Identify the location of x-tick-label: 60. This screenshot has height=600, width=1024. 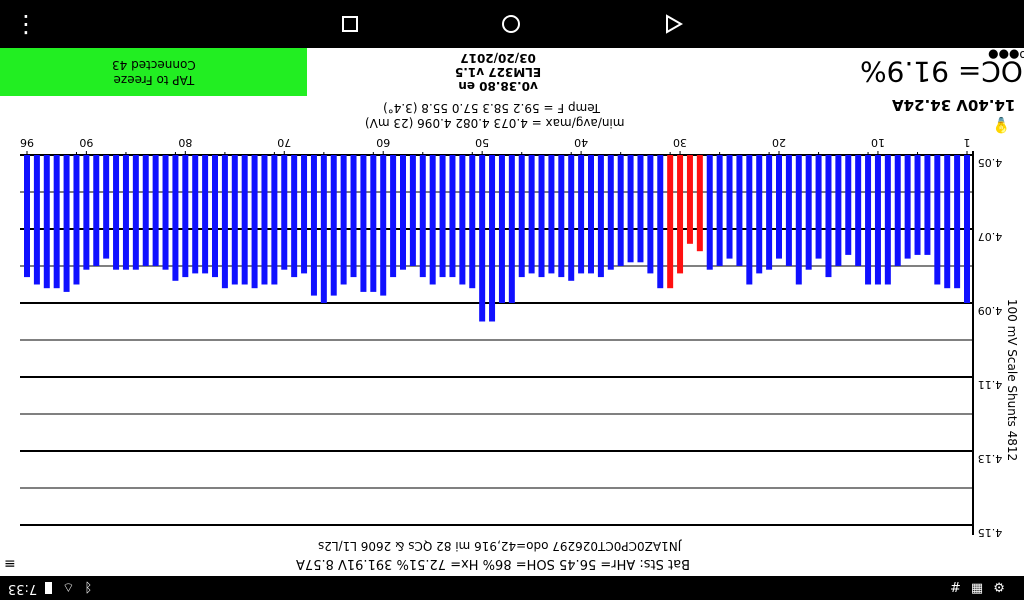
(383, 142).